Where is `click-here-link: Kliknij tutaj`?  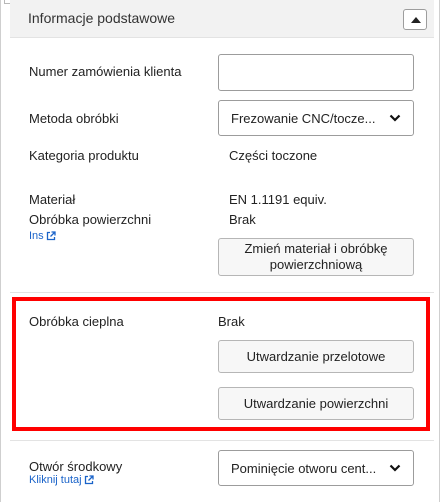 click-here-link: Kliknij tutaj is located at coordinates (61, 480).